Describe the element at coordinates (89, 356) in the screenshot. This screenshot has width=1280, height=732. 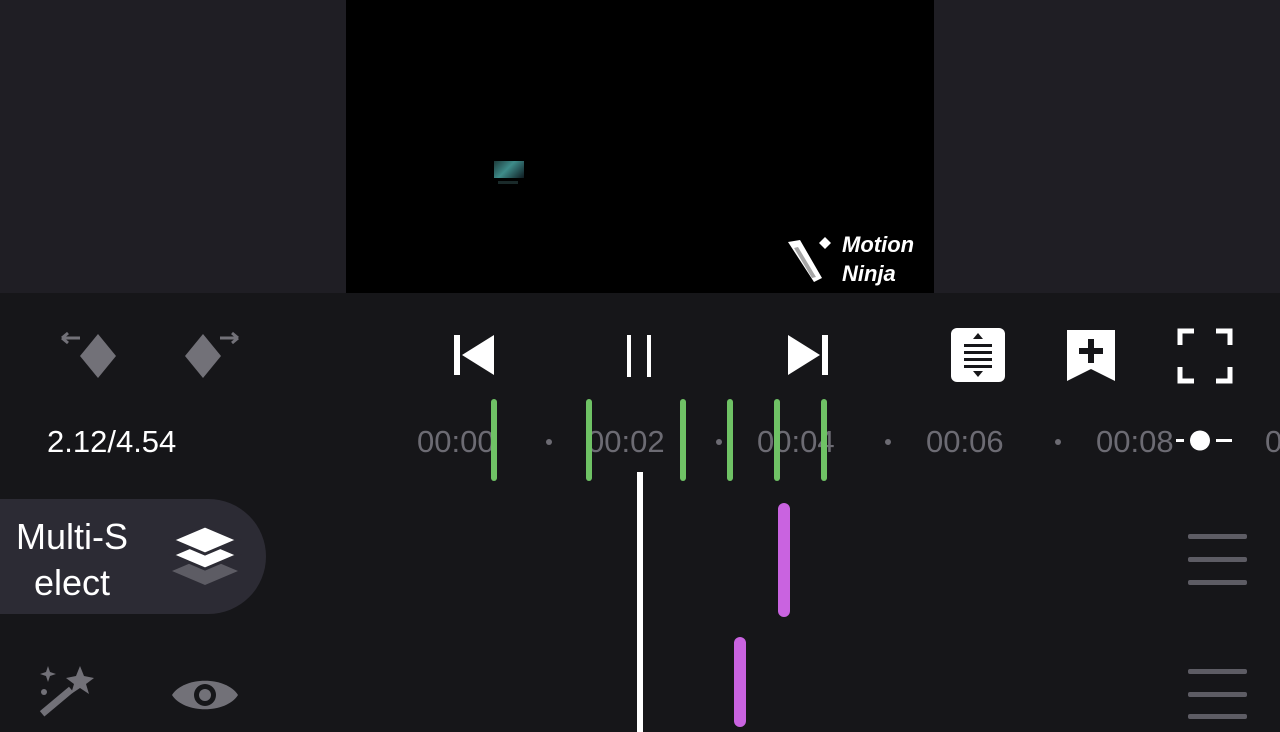
I see `prev-keyframe-icon` at that location.